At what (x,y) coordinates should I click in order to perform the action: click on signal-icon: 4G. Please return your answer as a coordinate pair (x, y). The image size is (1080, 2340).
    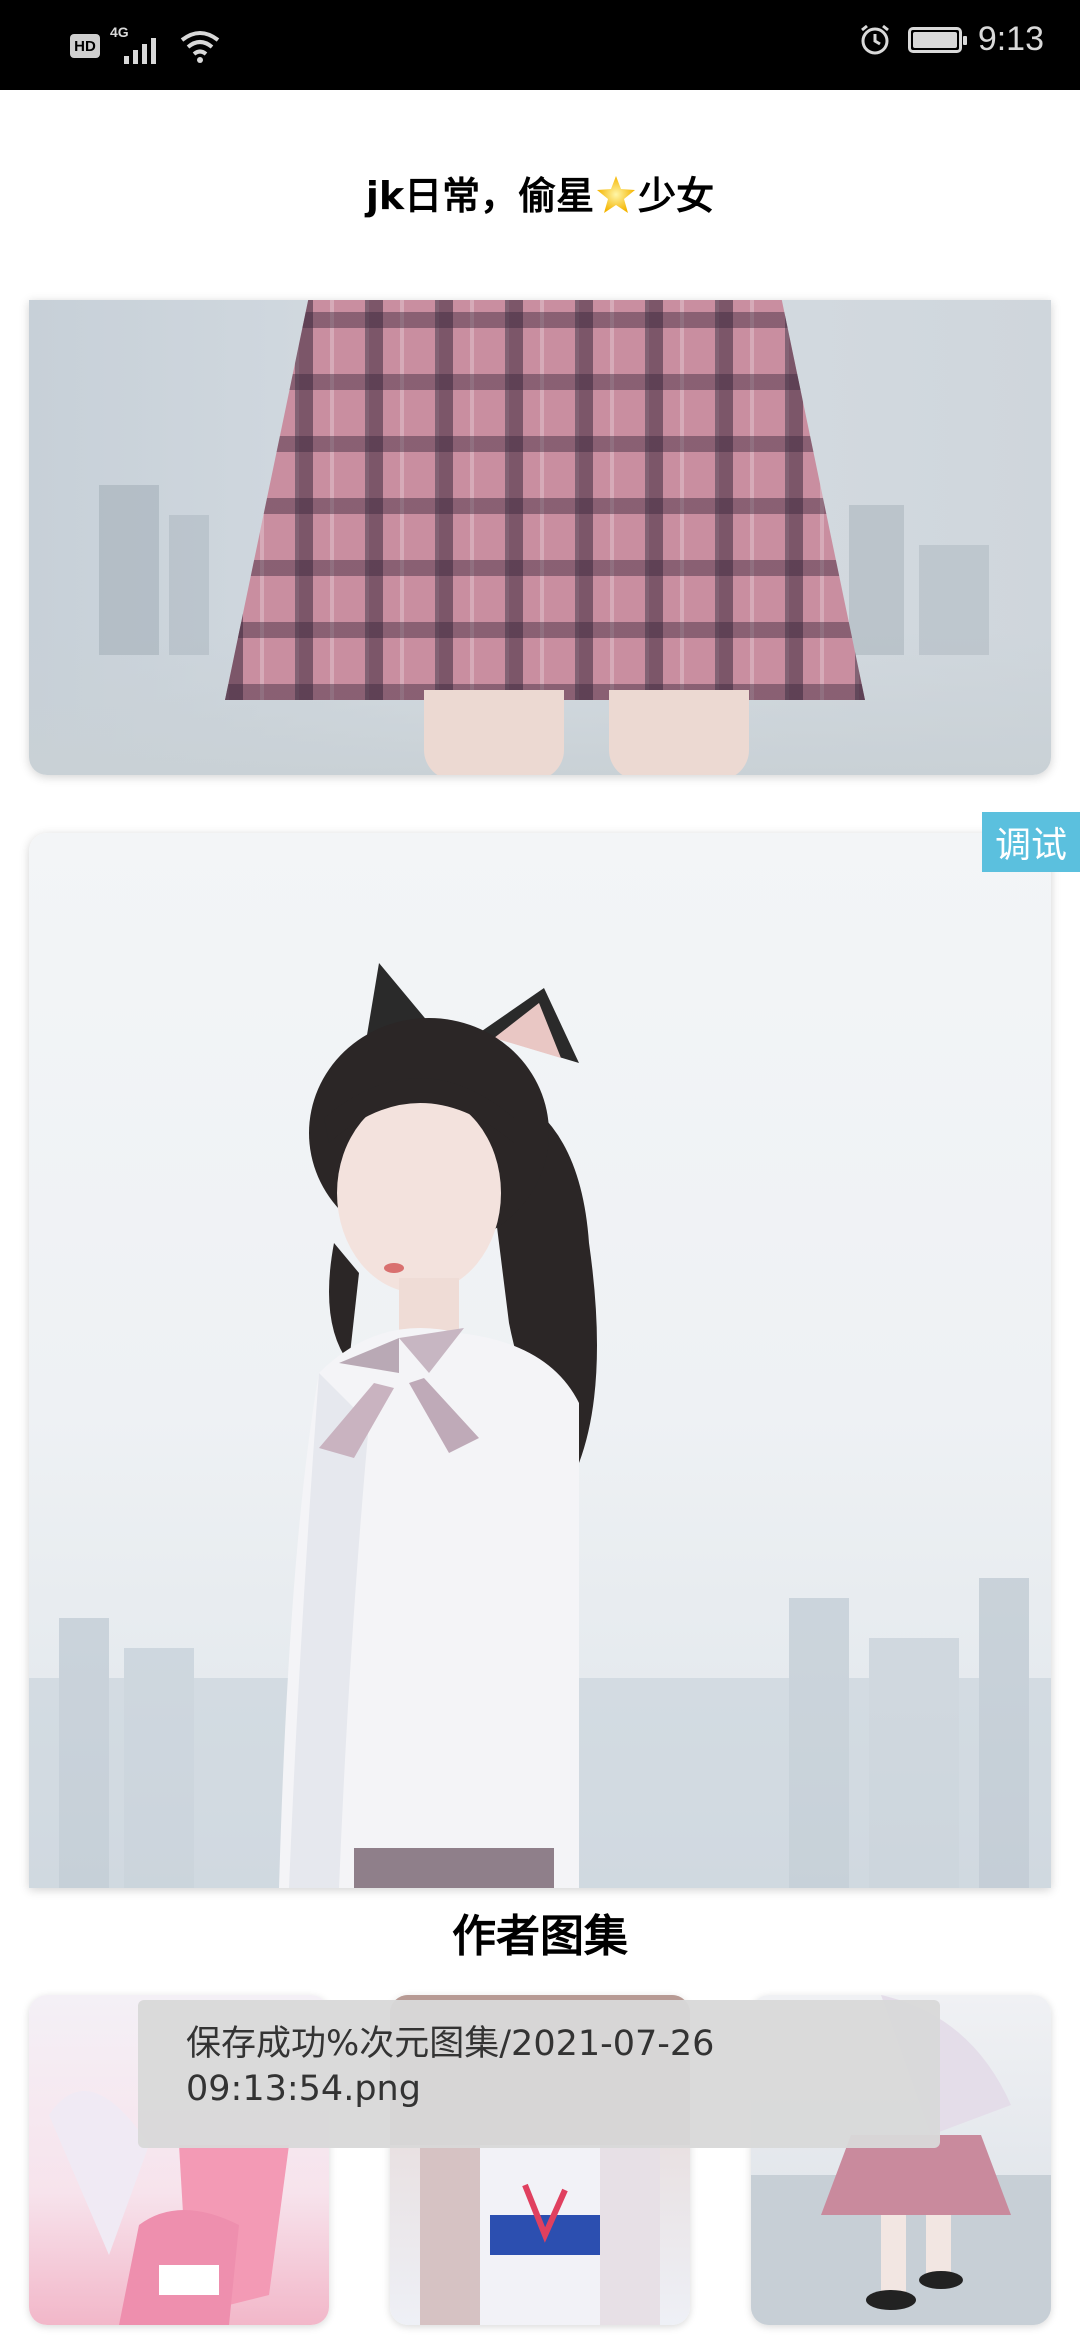
    Looking at the image, I should click on (140, 44).